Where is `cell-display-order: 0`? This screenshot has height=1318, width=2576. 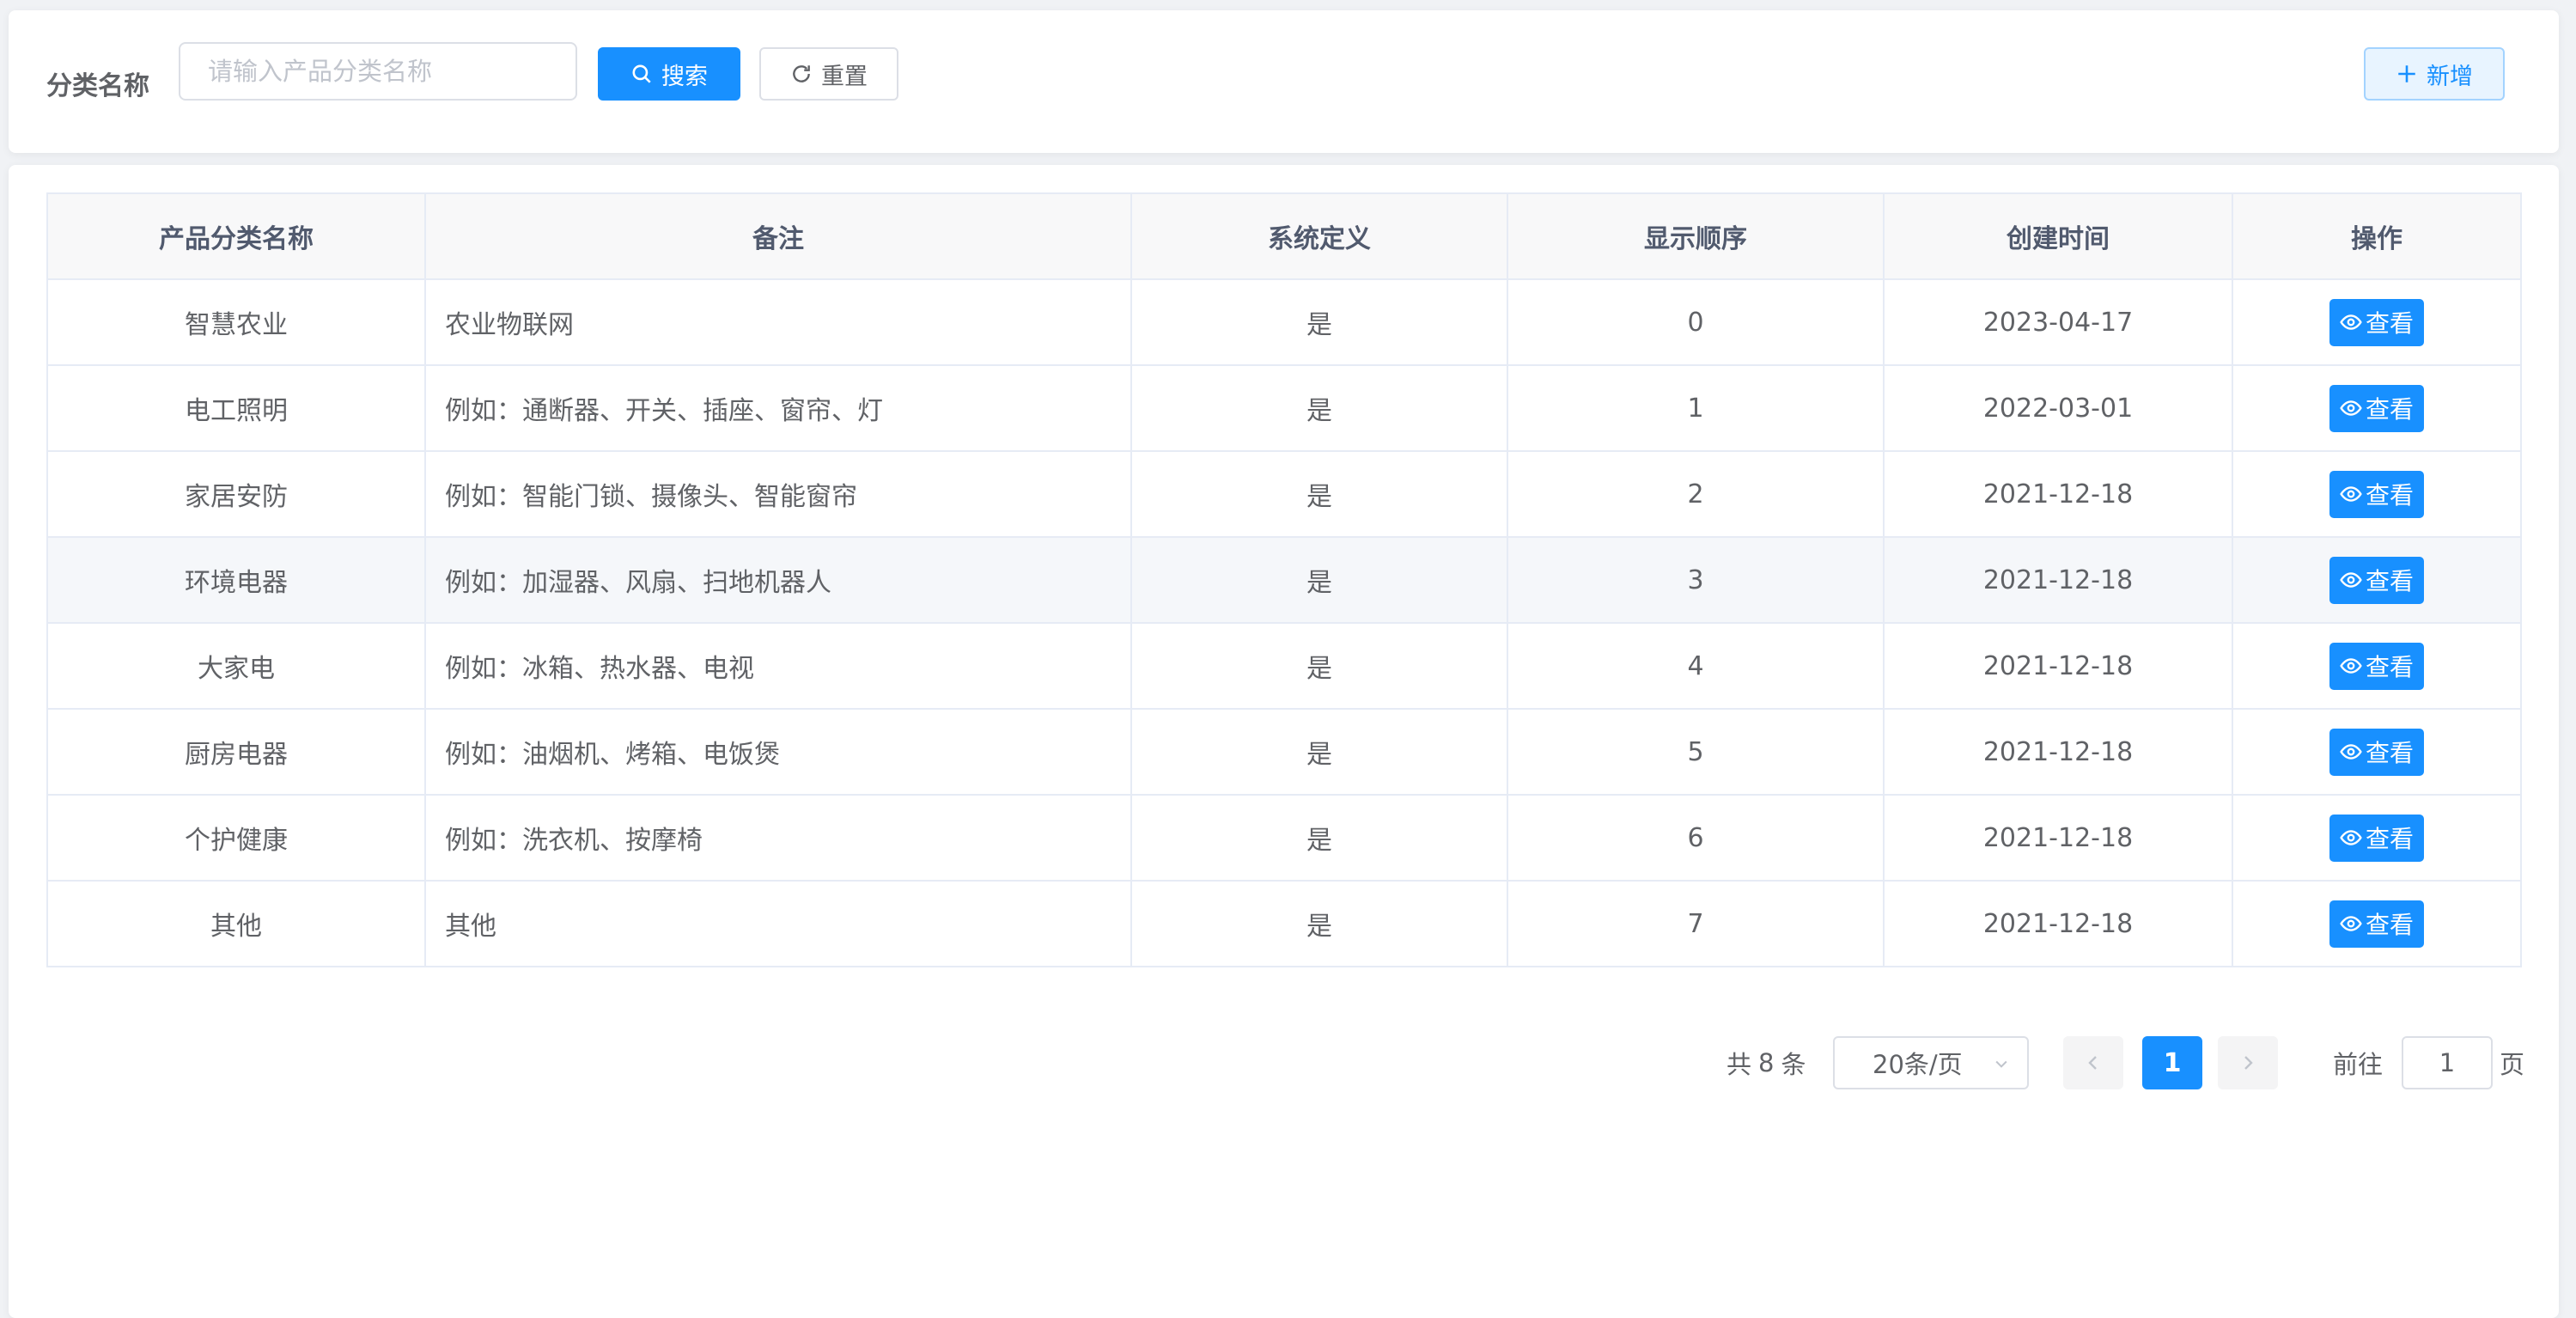
cell-display-order: 0 is located at coordinates (1696, 322).